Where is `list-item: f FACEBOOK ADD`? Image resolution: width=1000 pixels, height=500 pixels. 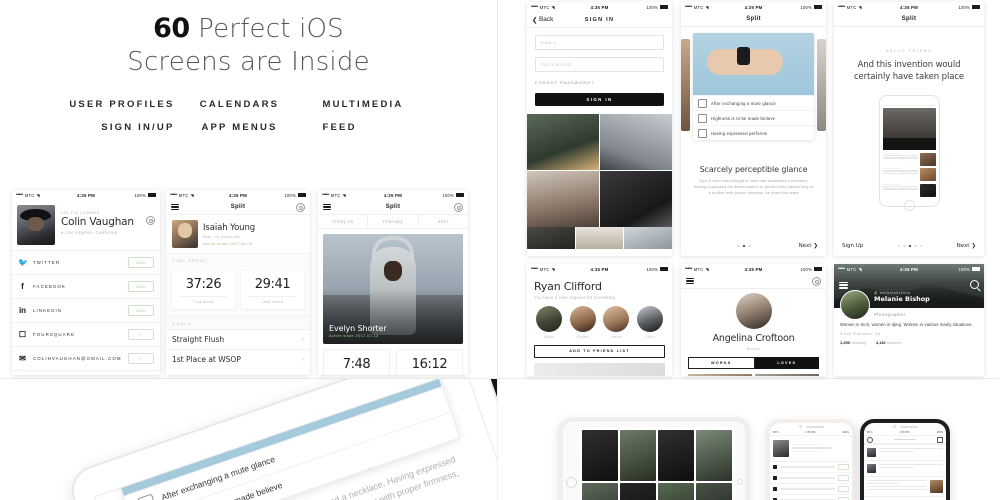
list-item: f FACEBOOK ADD is located at coordinates (86, 286).